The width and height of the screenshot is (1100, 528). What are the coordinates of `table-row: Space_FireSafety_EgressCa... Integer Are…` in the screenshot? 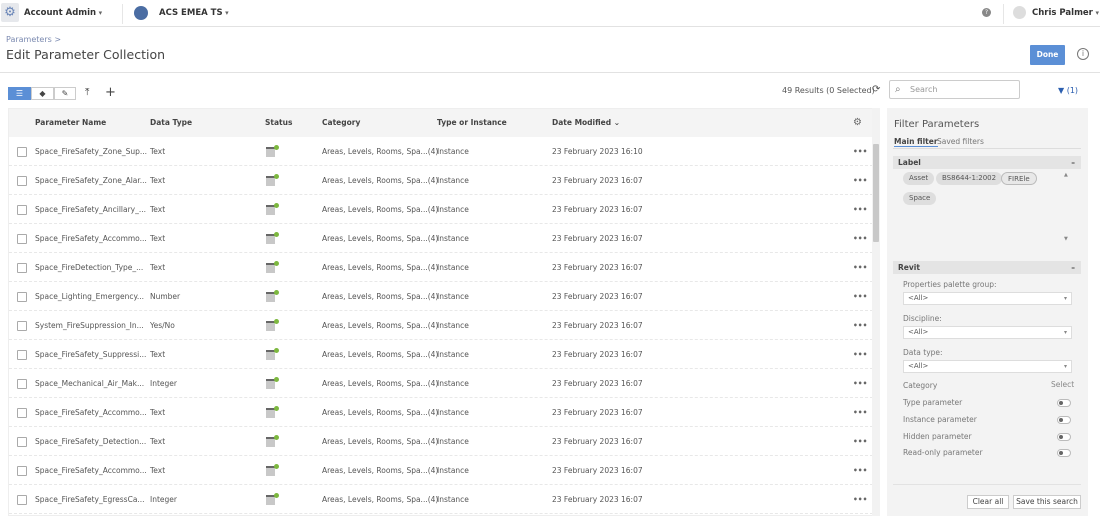 It's located at (441, 499).